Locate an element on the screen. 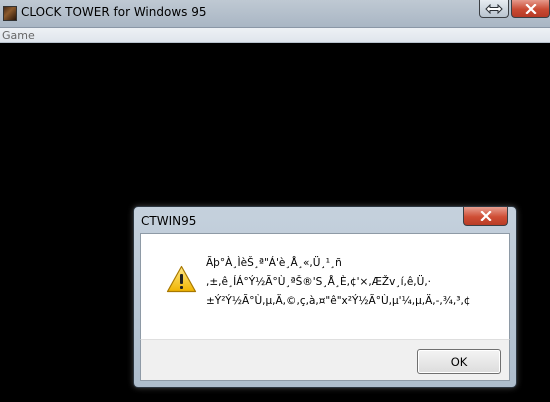 The image size is (550, 402). menu-game: Game is located at coordinates (18, 35).